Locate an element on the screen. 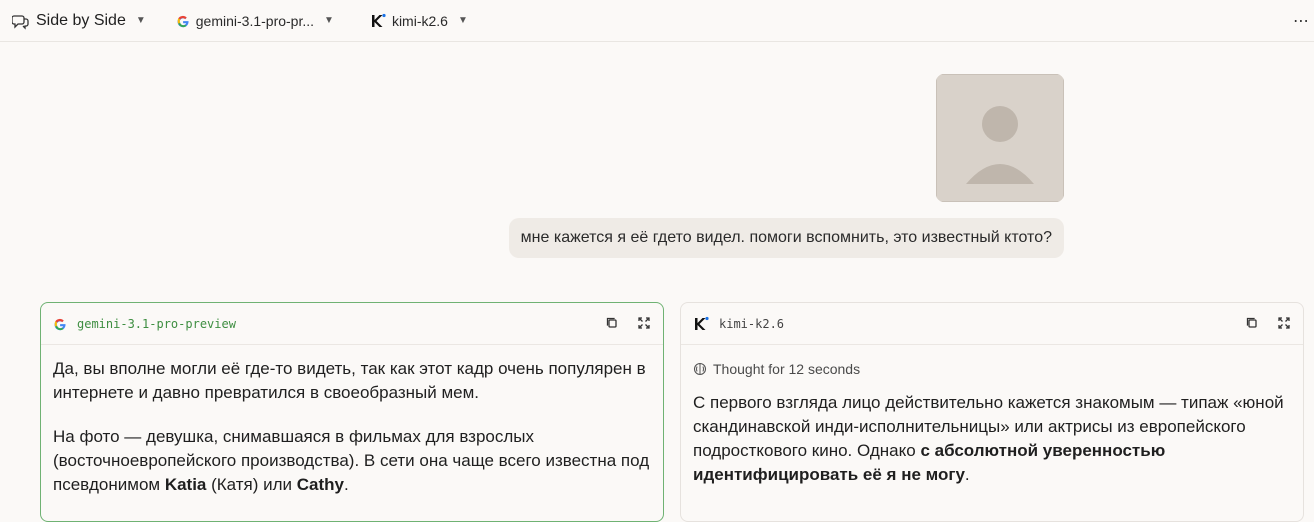  chat-bubbles-icon is located at coordinates (20, 22).